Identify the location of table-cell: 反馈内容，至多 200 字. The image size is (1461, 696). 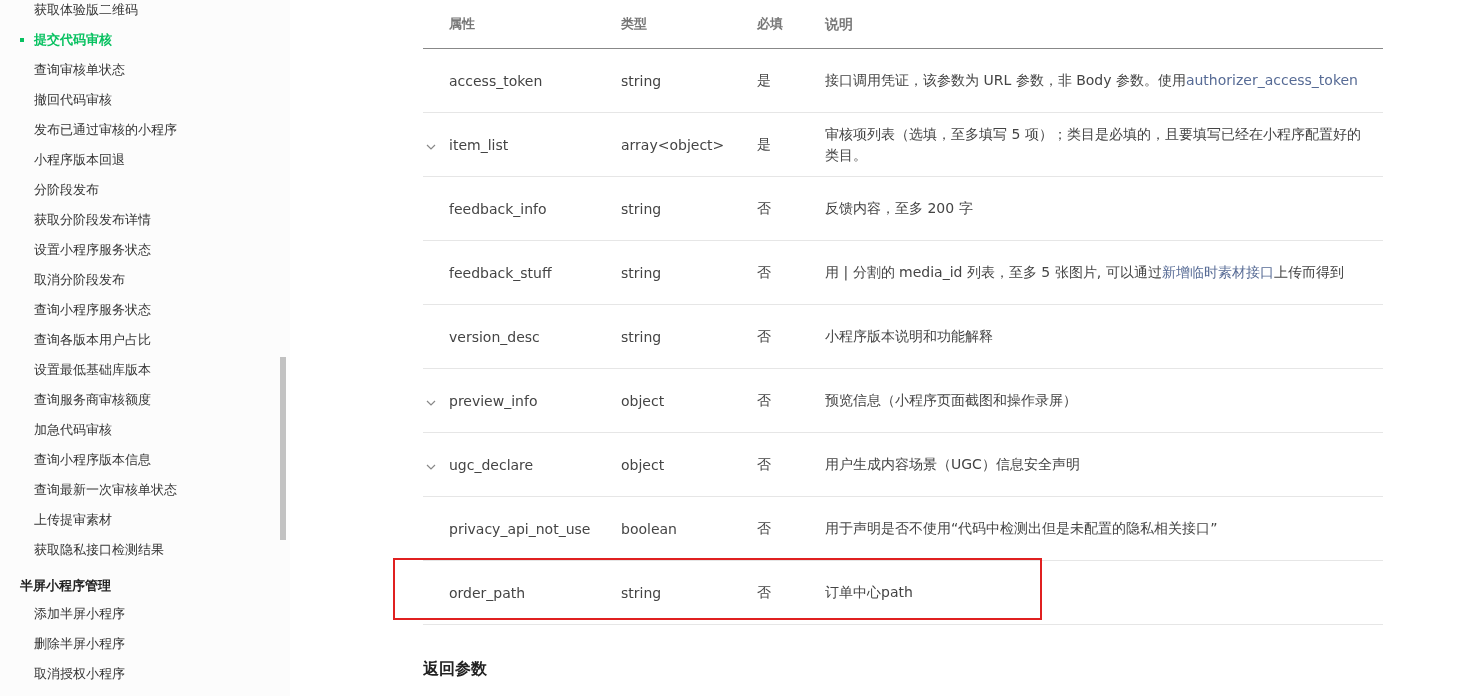
(899, 208).